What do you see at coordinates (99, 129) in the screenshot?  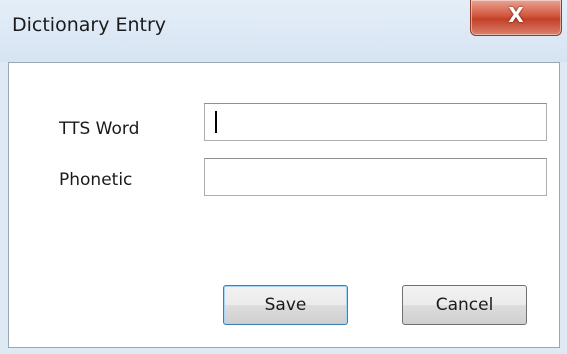 I see `tts-word-label: TTS Word` at bounding box center [99, 129].